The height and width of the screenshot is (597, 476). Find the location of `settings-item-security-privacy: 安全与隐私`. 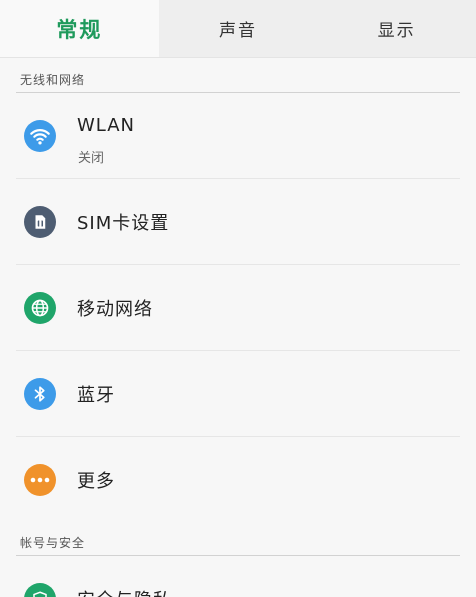

settings-item-security-privacy: 安全与隐私 is located at coordinates (246, 576).